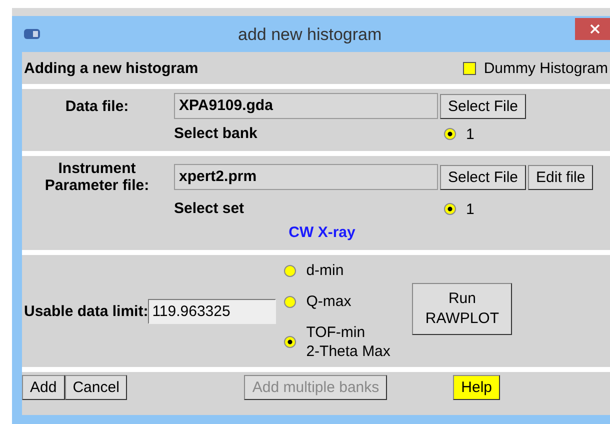  What do you see at coordinates (216, 134) in the screenshot?
I see `select-label: Select bank` at bounding box center [216, 134].